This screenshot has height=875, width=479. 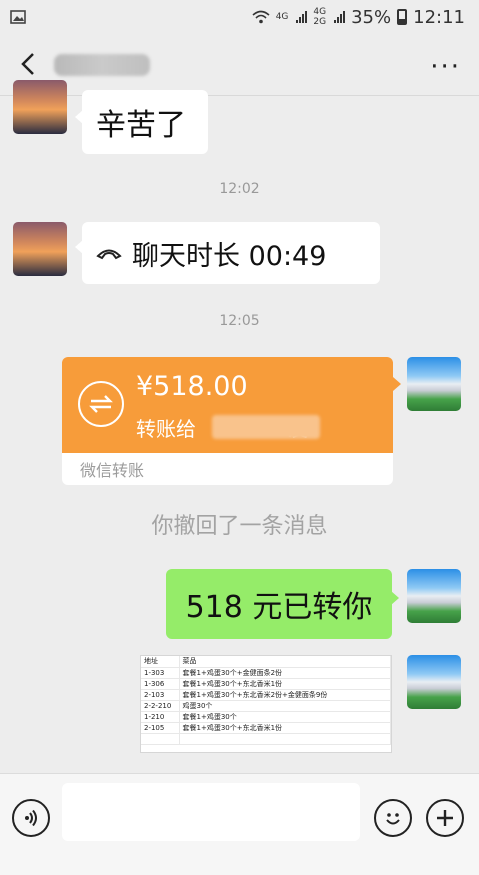 I want to click on voice-button, so click(x=31, y=818).